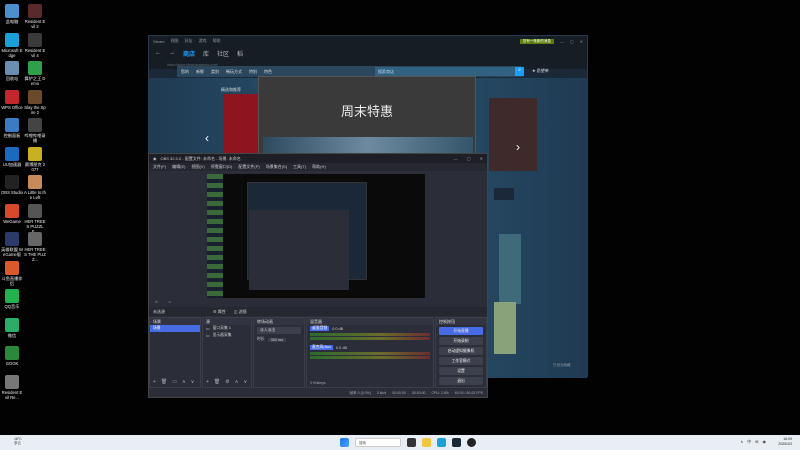 The image size is (800, 450). Describe the element at coordinates (203, 41) in the screenshot. I see `steam-menu-games: 游戏` at that location.